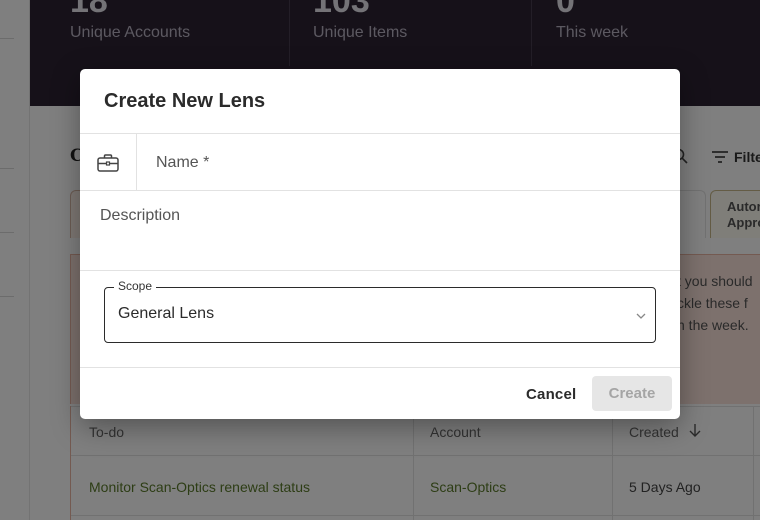 The width and height of the screenshot is (760, 520). What do you see at coordinates (632, 393) in the screenshot?
I see `create-button: Create` at bounding box center [632, 393].